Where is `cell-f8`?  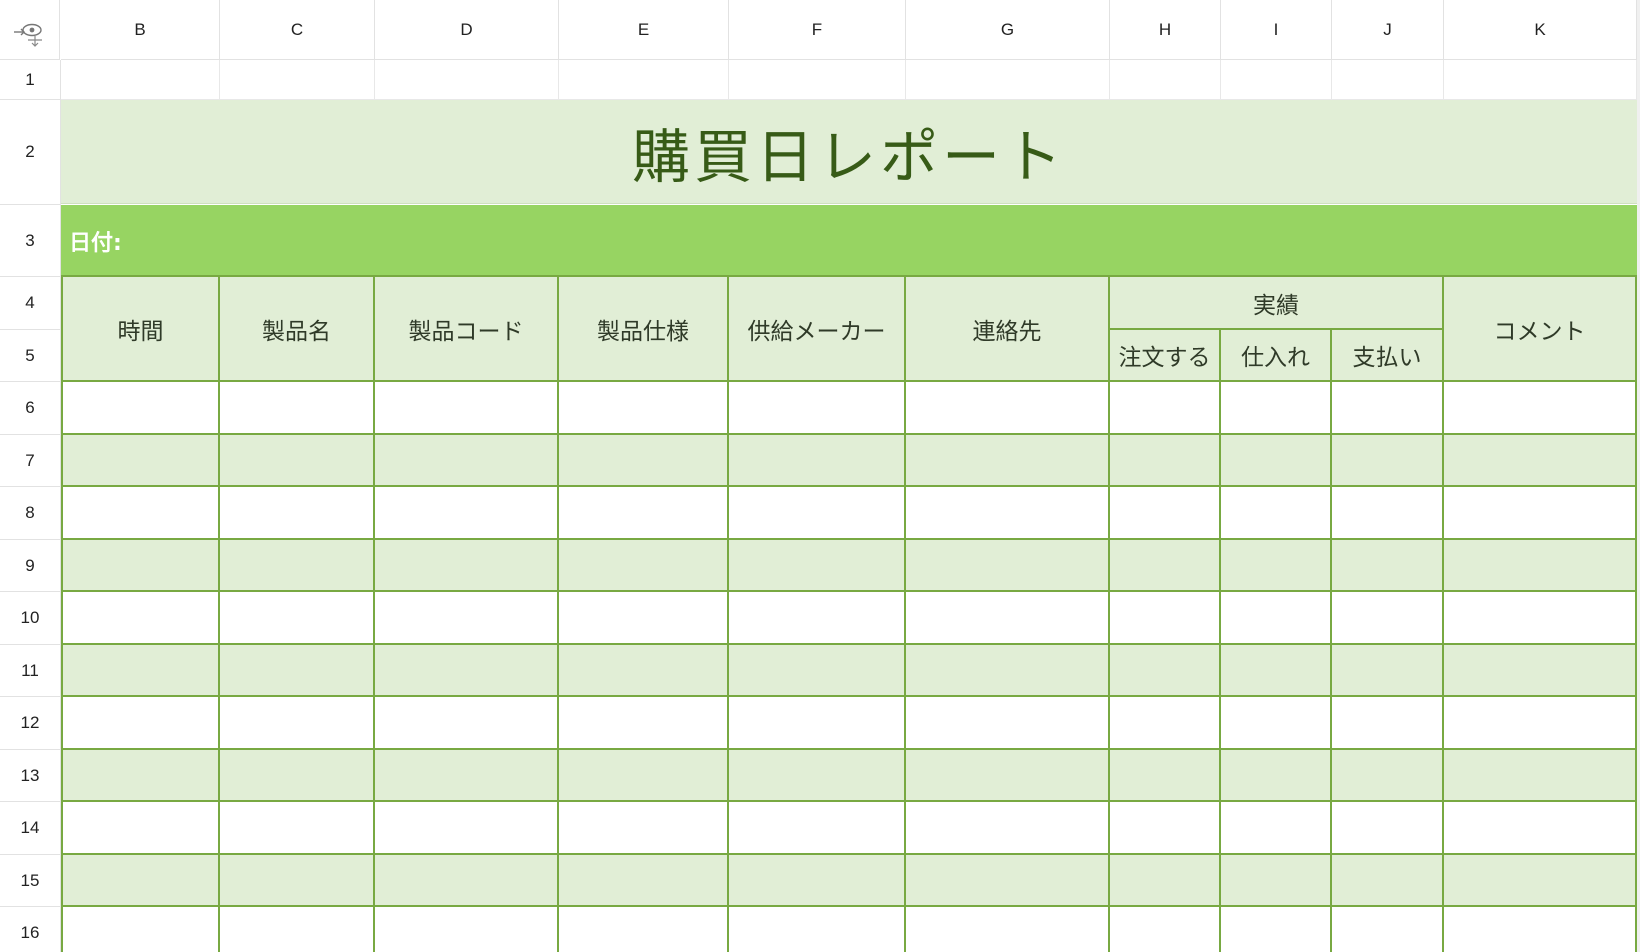 cell-f8 is located at coordinates (817, 513).